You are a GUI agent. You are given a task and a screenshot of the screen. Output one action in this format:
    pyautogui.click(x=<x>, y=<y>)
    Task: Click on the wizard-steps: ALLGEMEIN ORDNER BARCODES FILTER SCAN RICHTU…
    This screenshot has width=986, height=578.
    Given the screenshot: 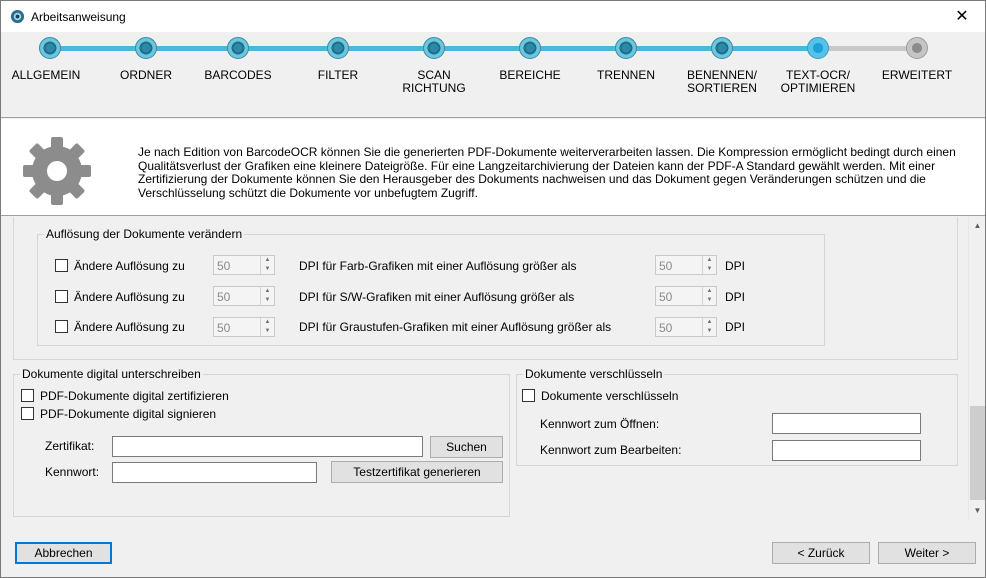 What is the action you would take?
    pyautogui.click(x=493, y=75)
    